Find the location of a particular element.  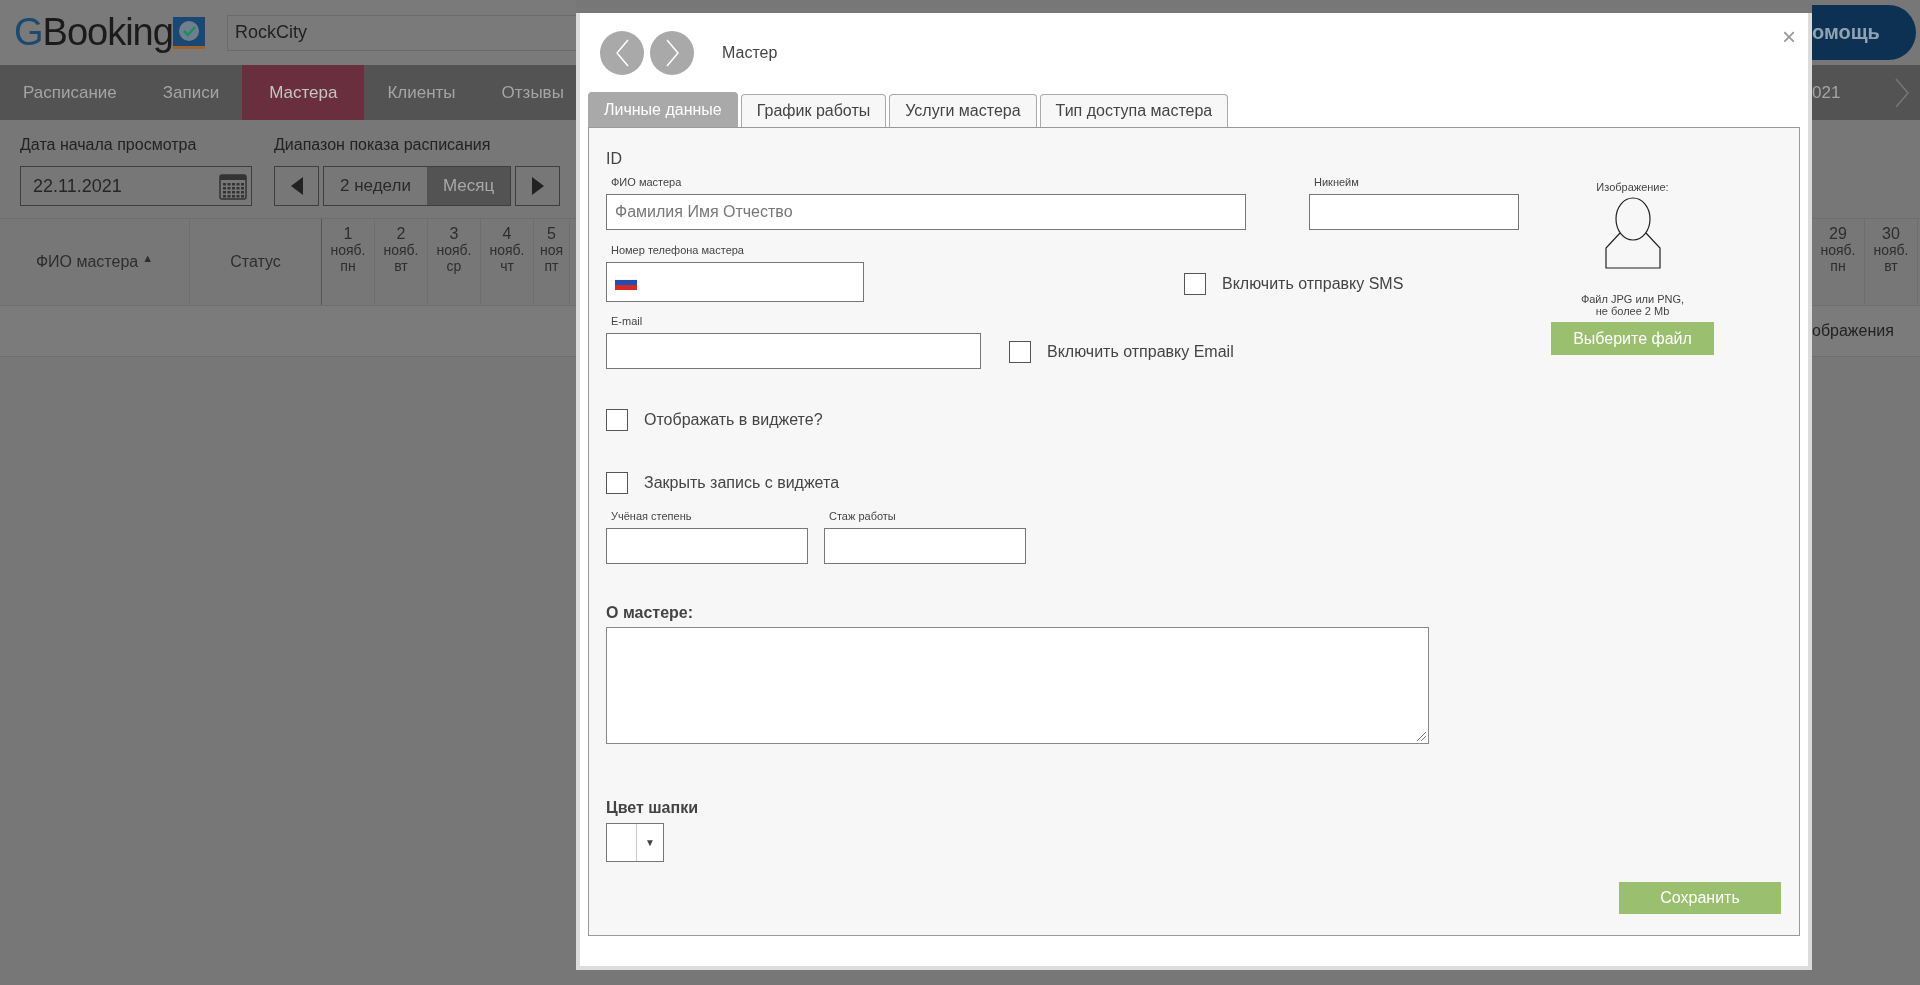

nav-tab: Расписание is located at coordinates (70, 92).